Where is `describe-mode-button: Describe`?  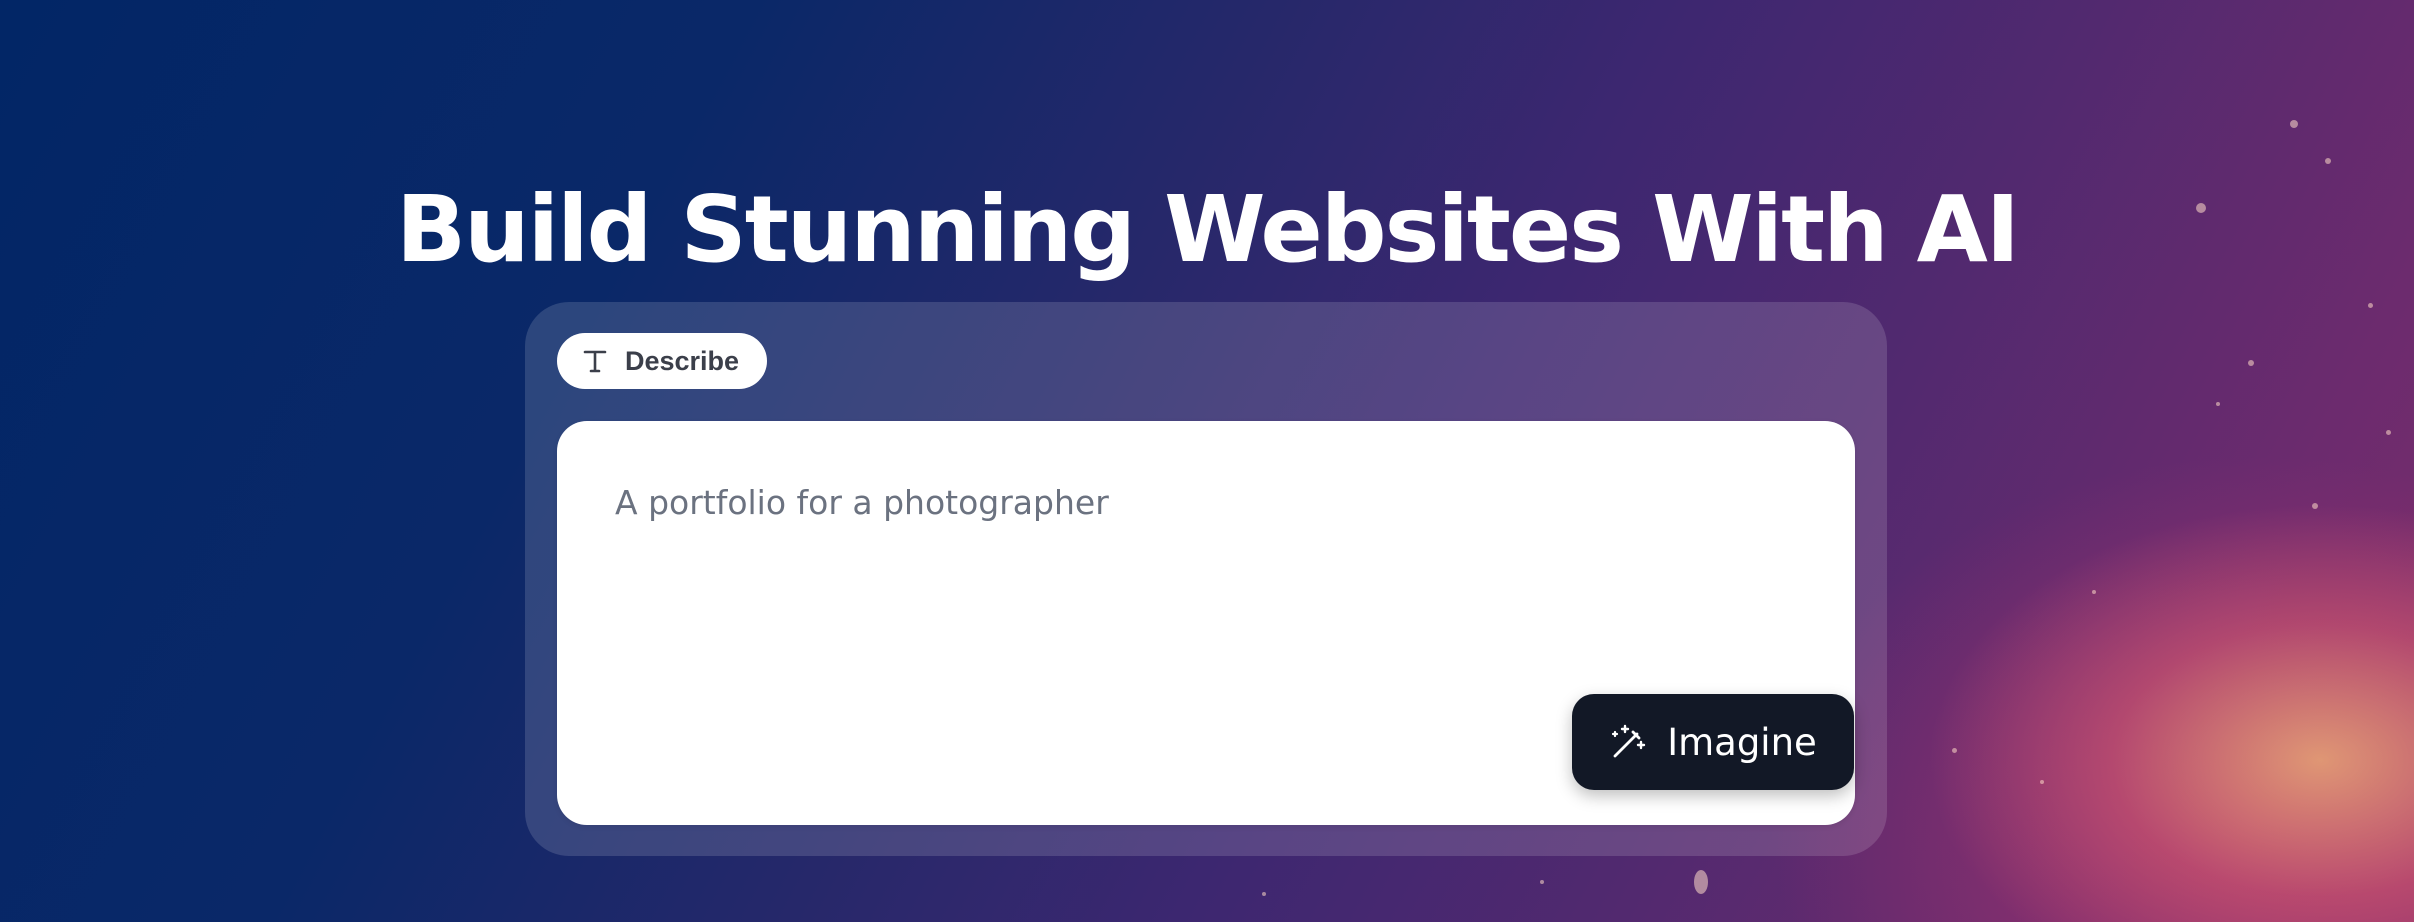
describe-mode-button: Describe is located at coordinates (662, 361).